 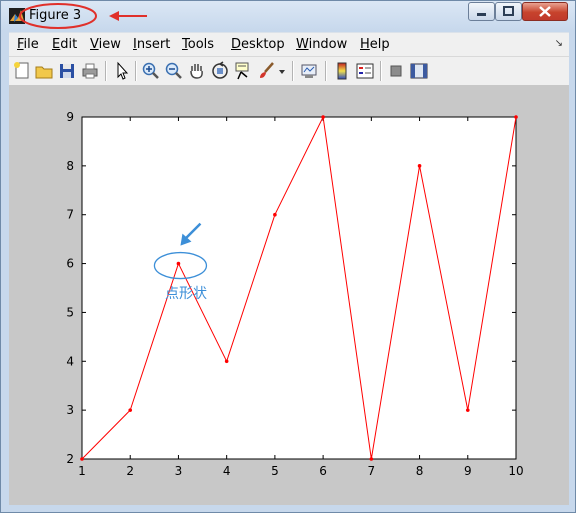 I want to click on menu-insert: Insert, so click(x=151, y=44).